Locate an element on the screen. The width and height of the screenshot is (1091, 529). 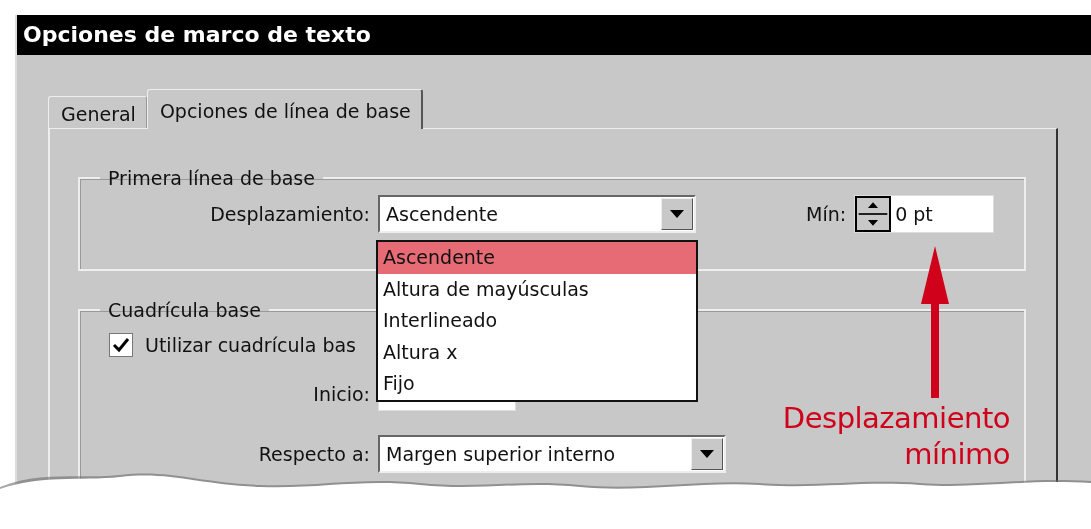
window-title: Opciones de marco de texto is located at coordinates (554, 35).